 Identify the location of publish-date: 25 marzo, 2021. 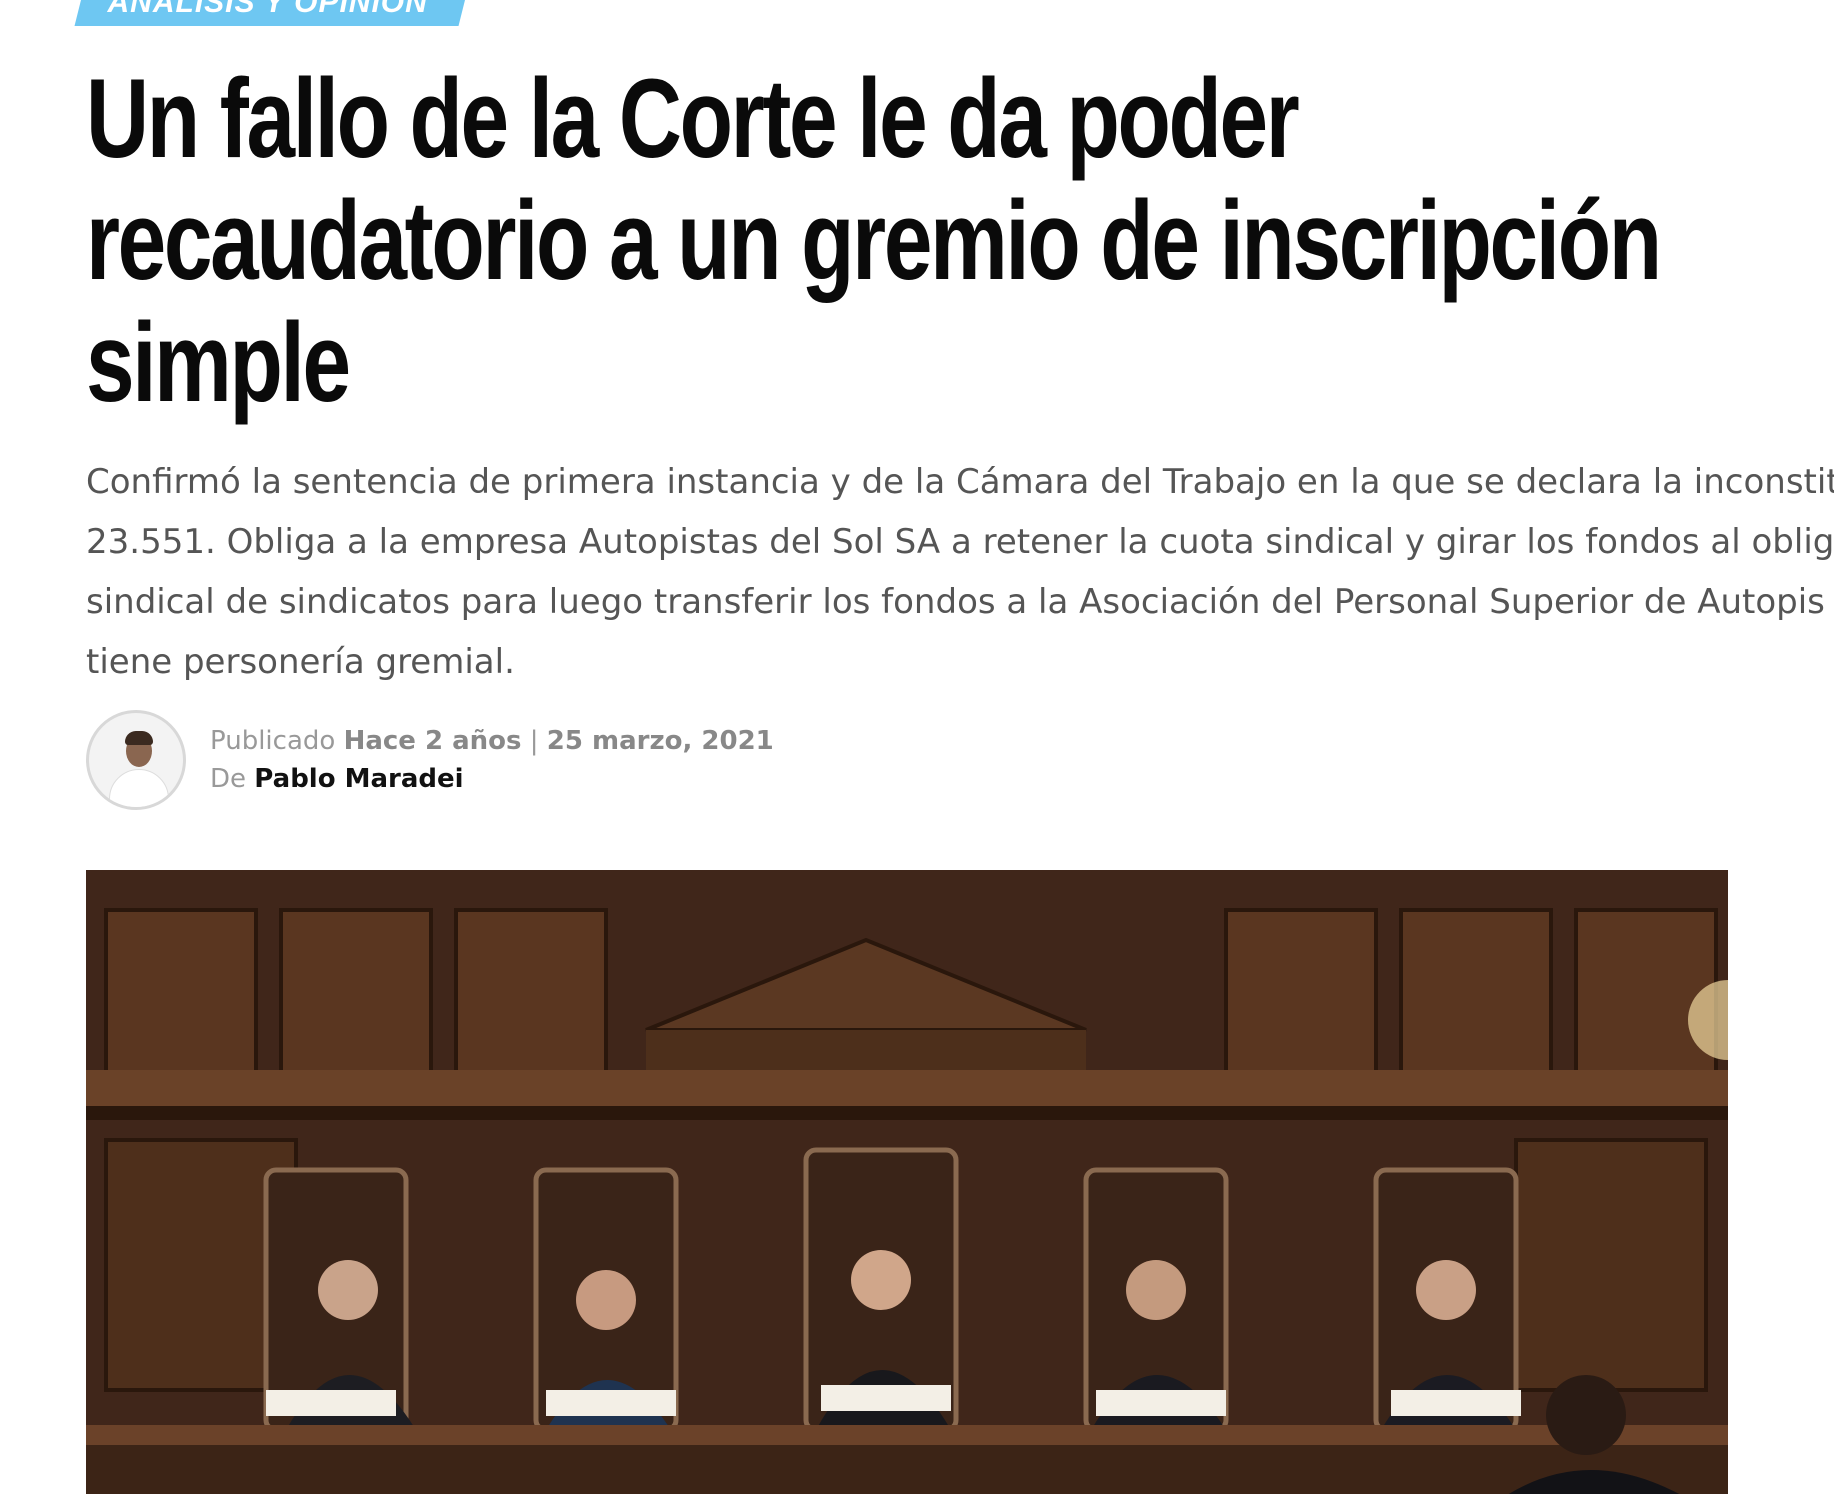
(660, 741).